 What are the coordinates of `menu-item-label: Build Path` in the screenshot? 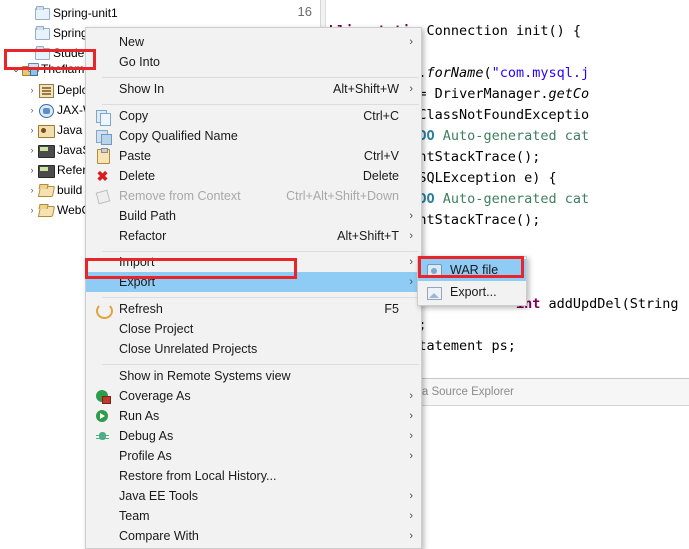 It's located at (147, 216).